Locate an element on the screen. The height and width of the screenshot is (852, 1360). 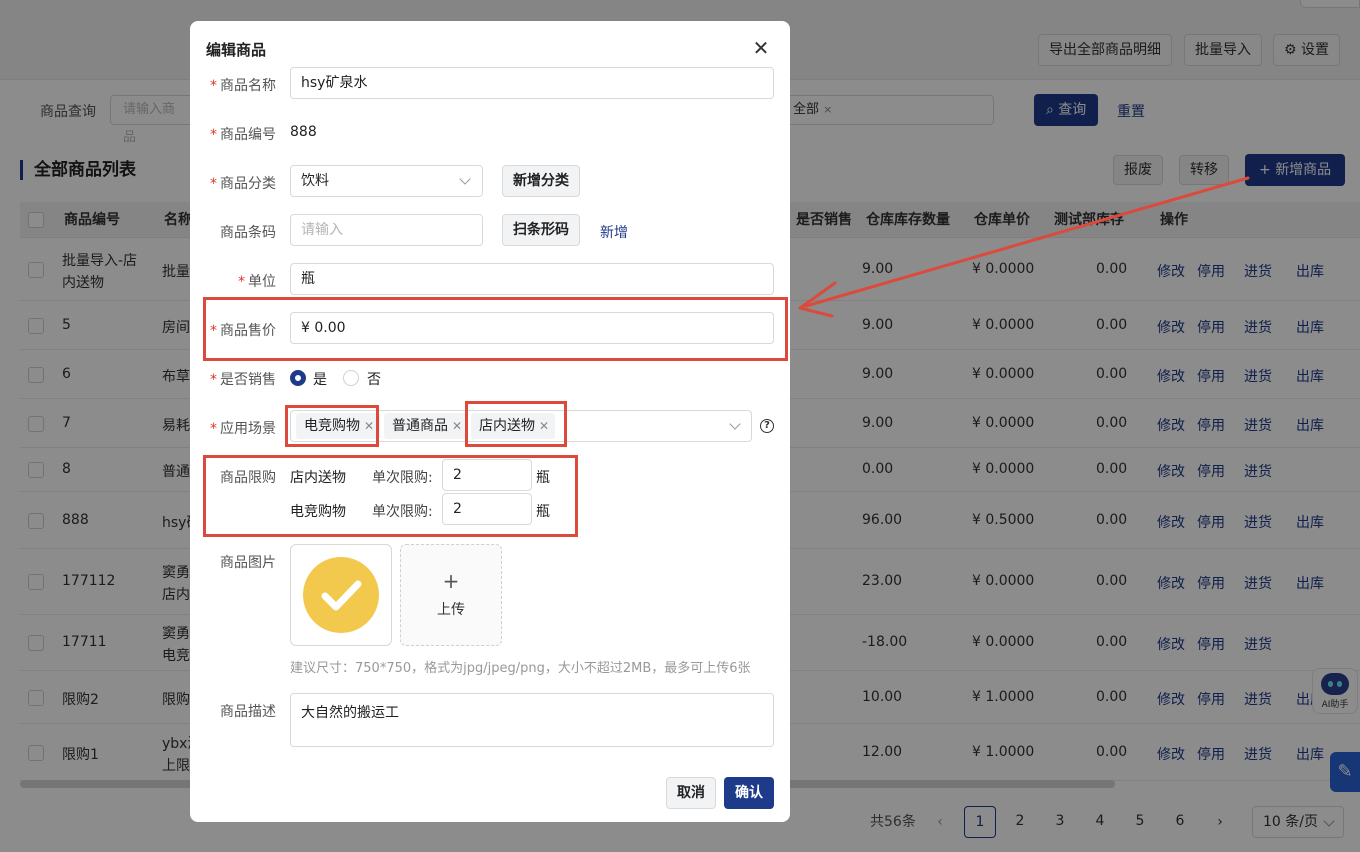
unit-input: 瓶 is located at coordinates (532, 279).